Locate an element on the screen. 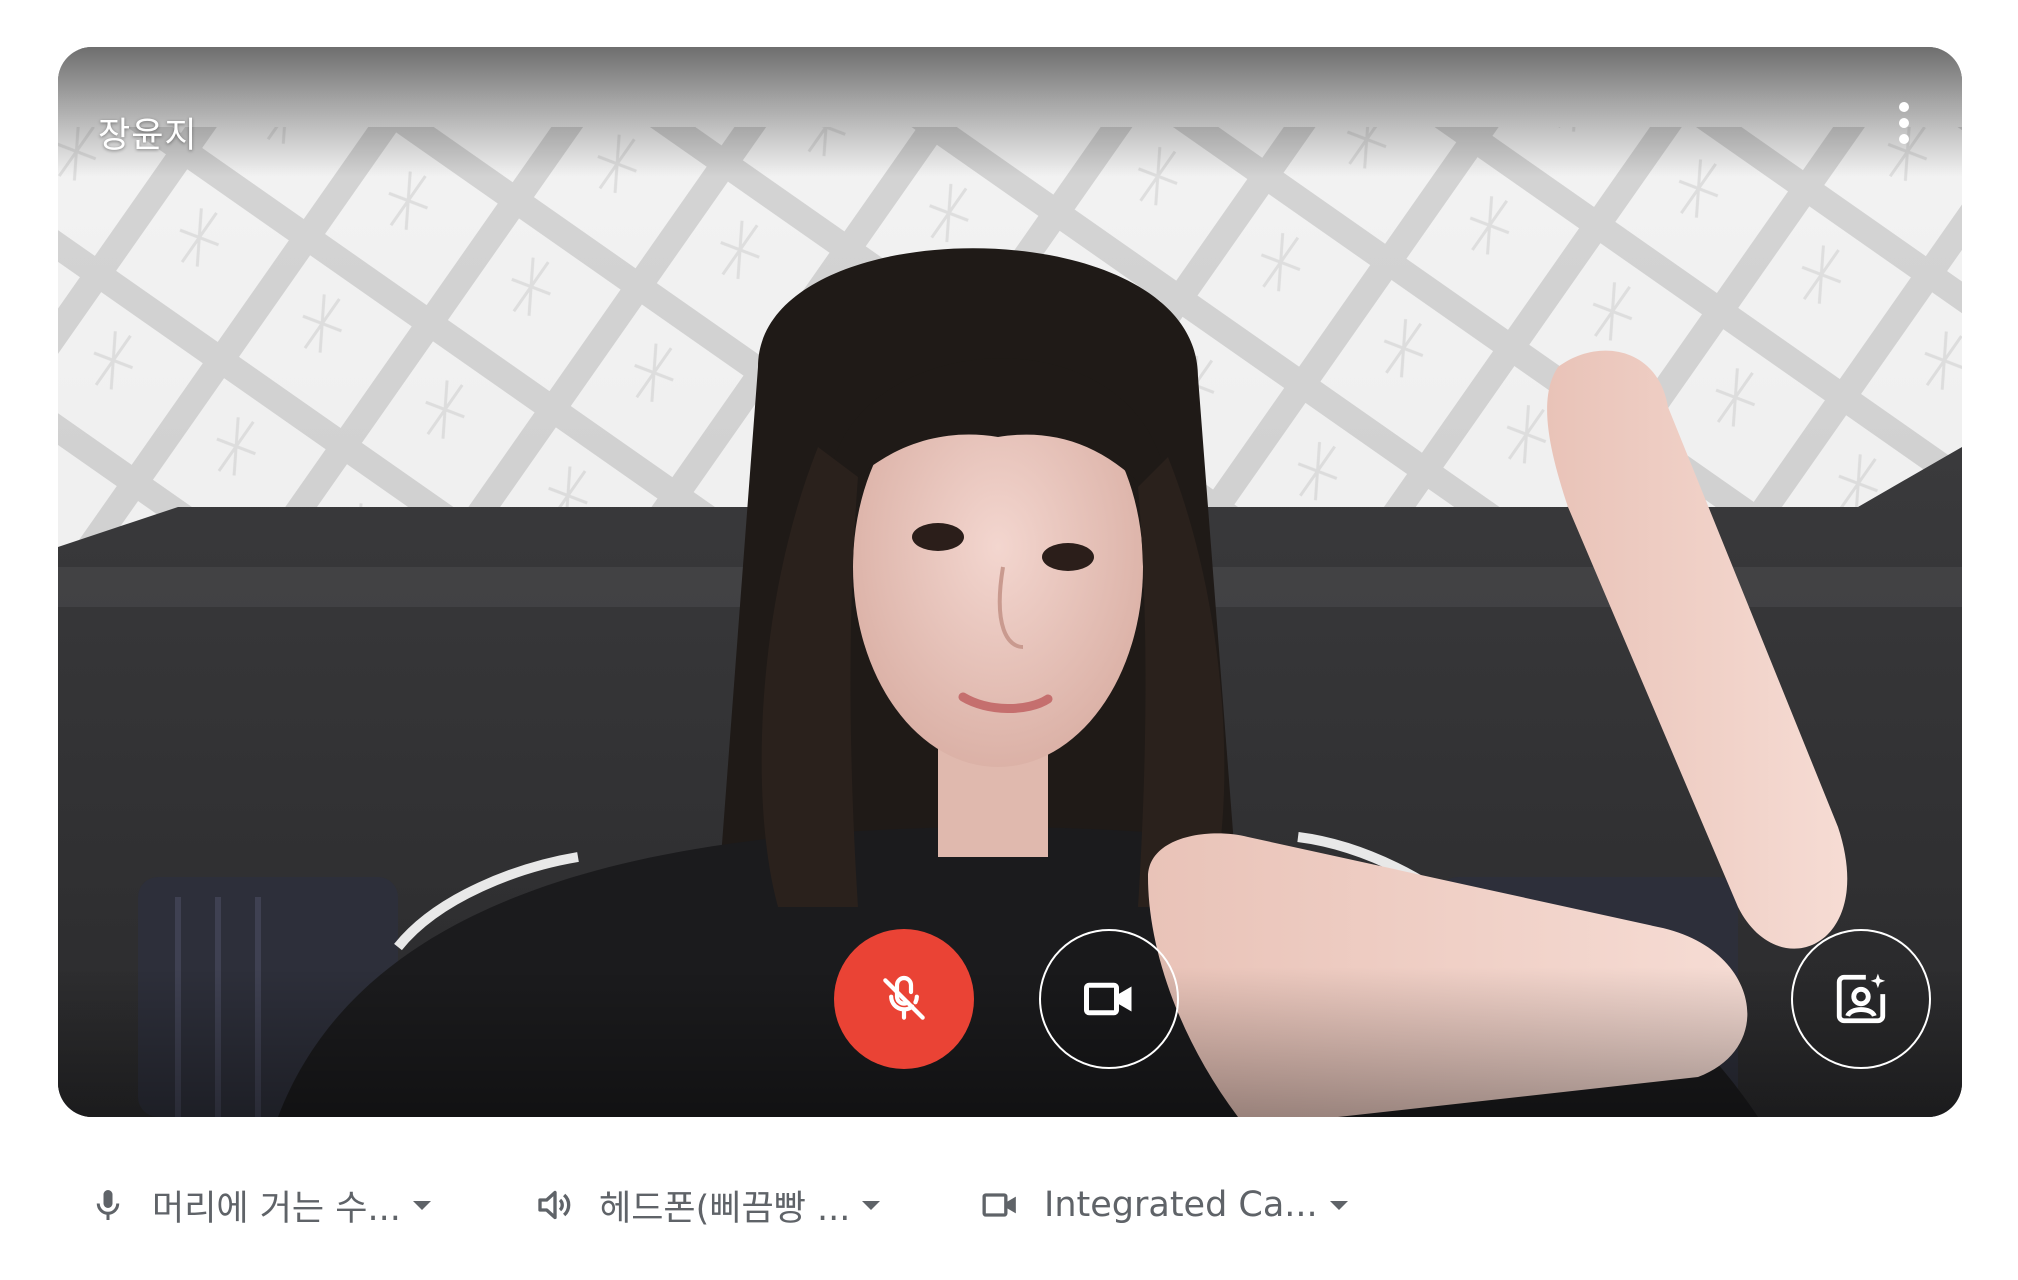 The height and width of the screenshot is (1280, 2018). videocam-outline-icon is located at coordinates (1000, 1205).